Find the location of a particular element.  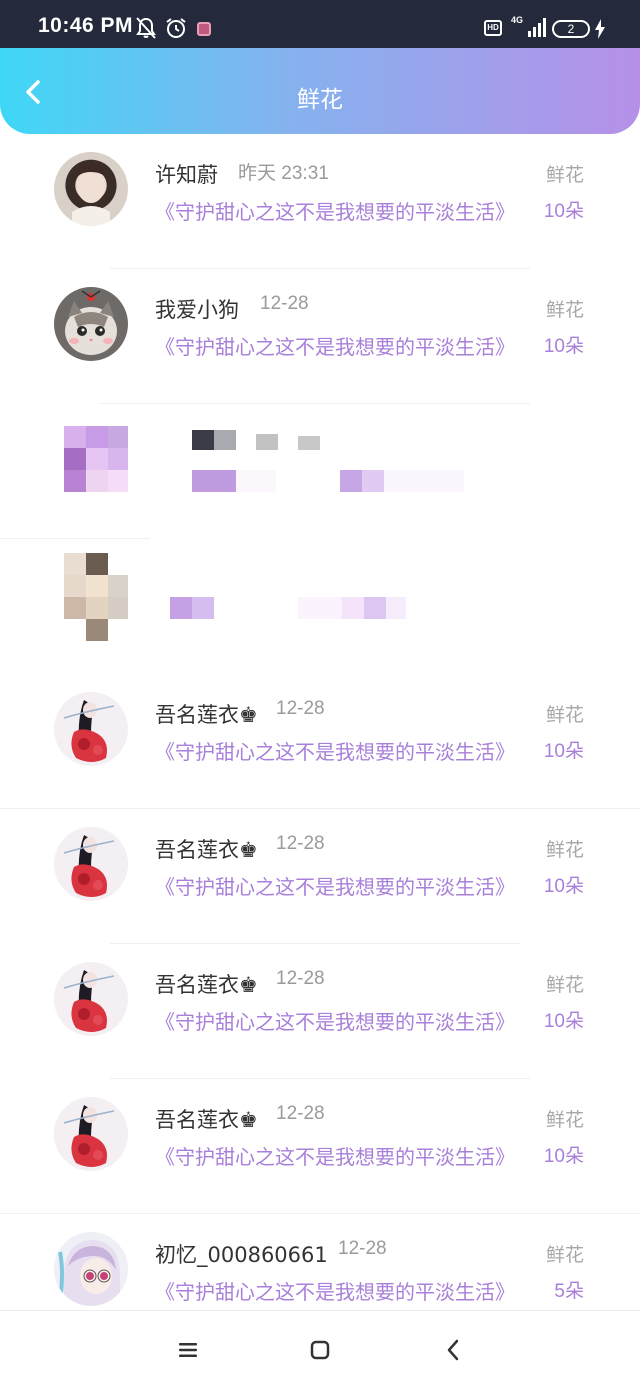

menu-icon is located at coordinates (188, 1350).